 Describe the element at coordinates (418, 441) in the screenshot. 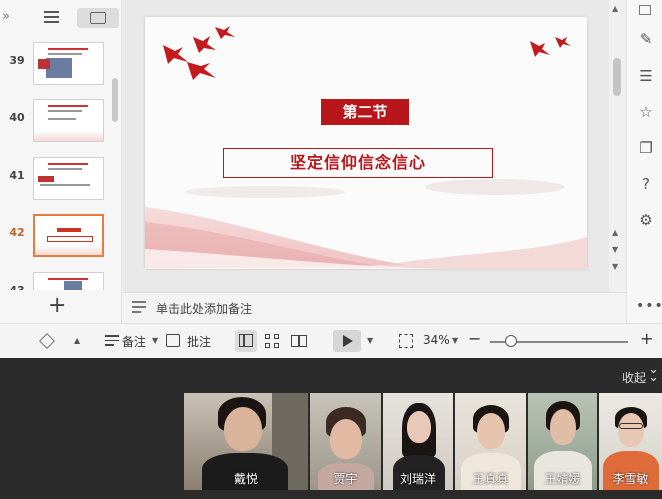

I see `participant-video: 刘瑞洋` at that location.